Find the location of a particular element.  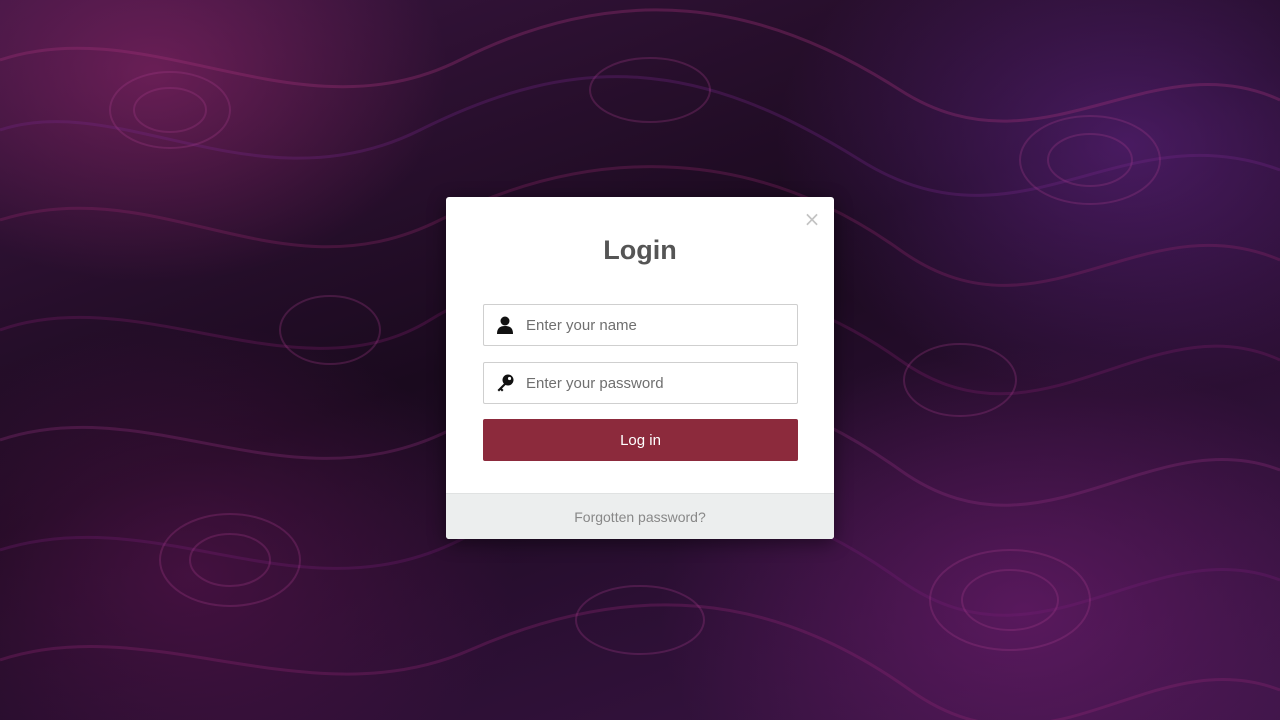

modal-footer: Forgotten password? is located at coordinates (640, 516).